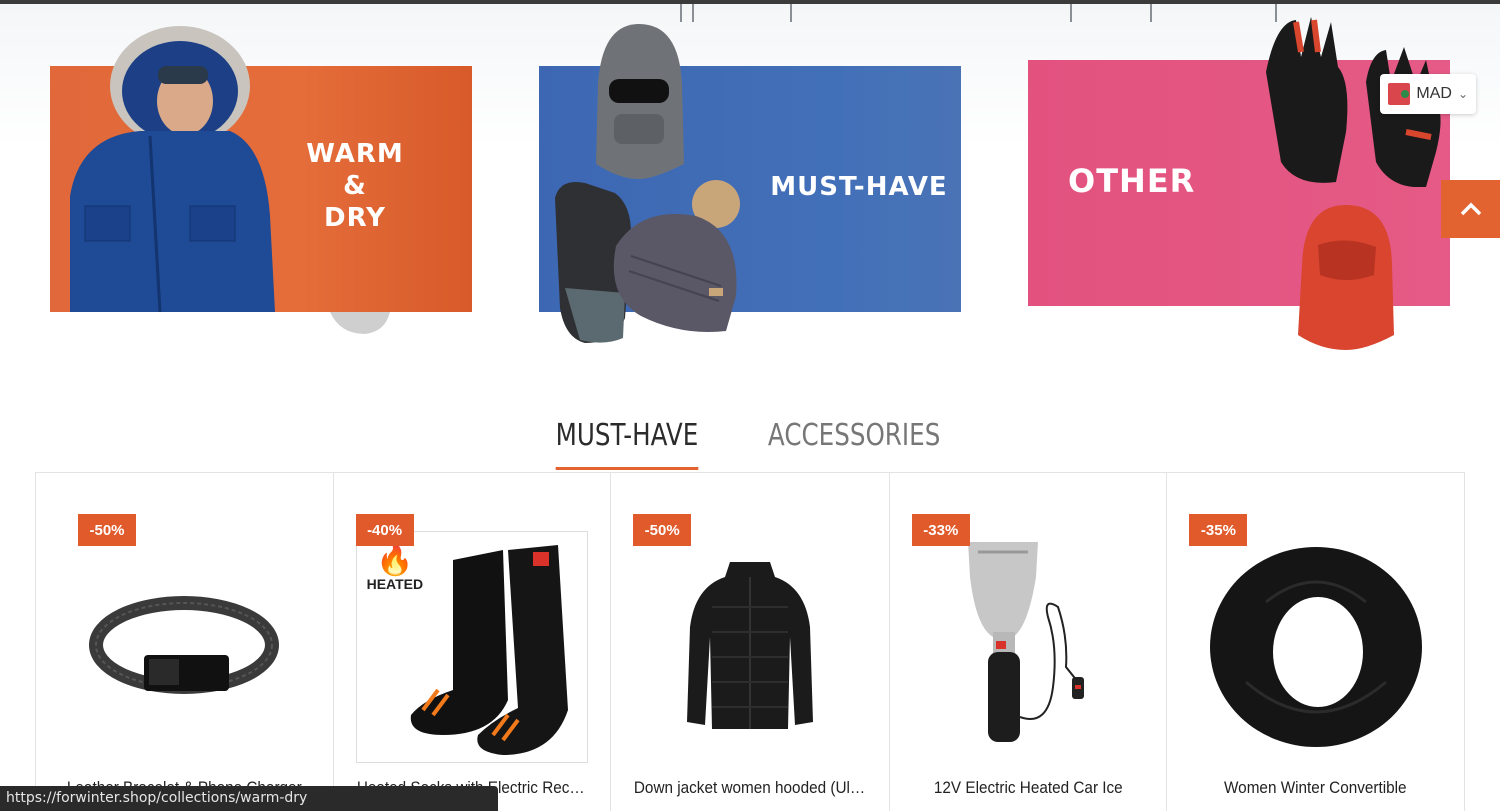 This screenshot has height=811, width=1500. I want to click on product-card: -50% Leather Bracelet & Phone Charger, so click(185, 642).